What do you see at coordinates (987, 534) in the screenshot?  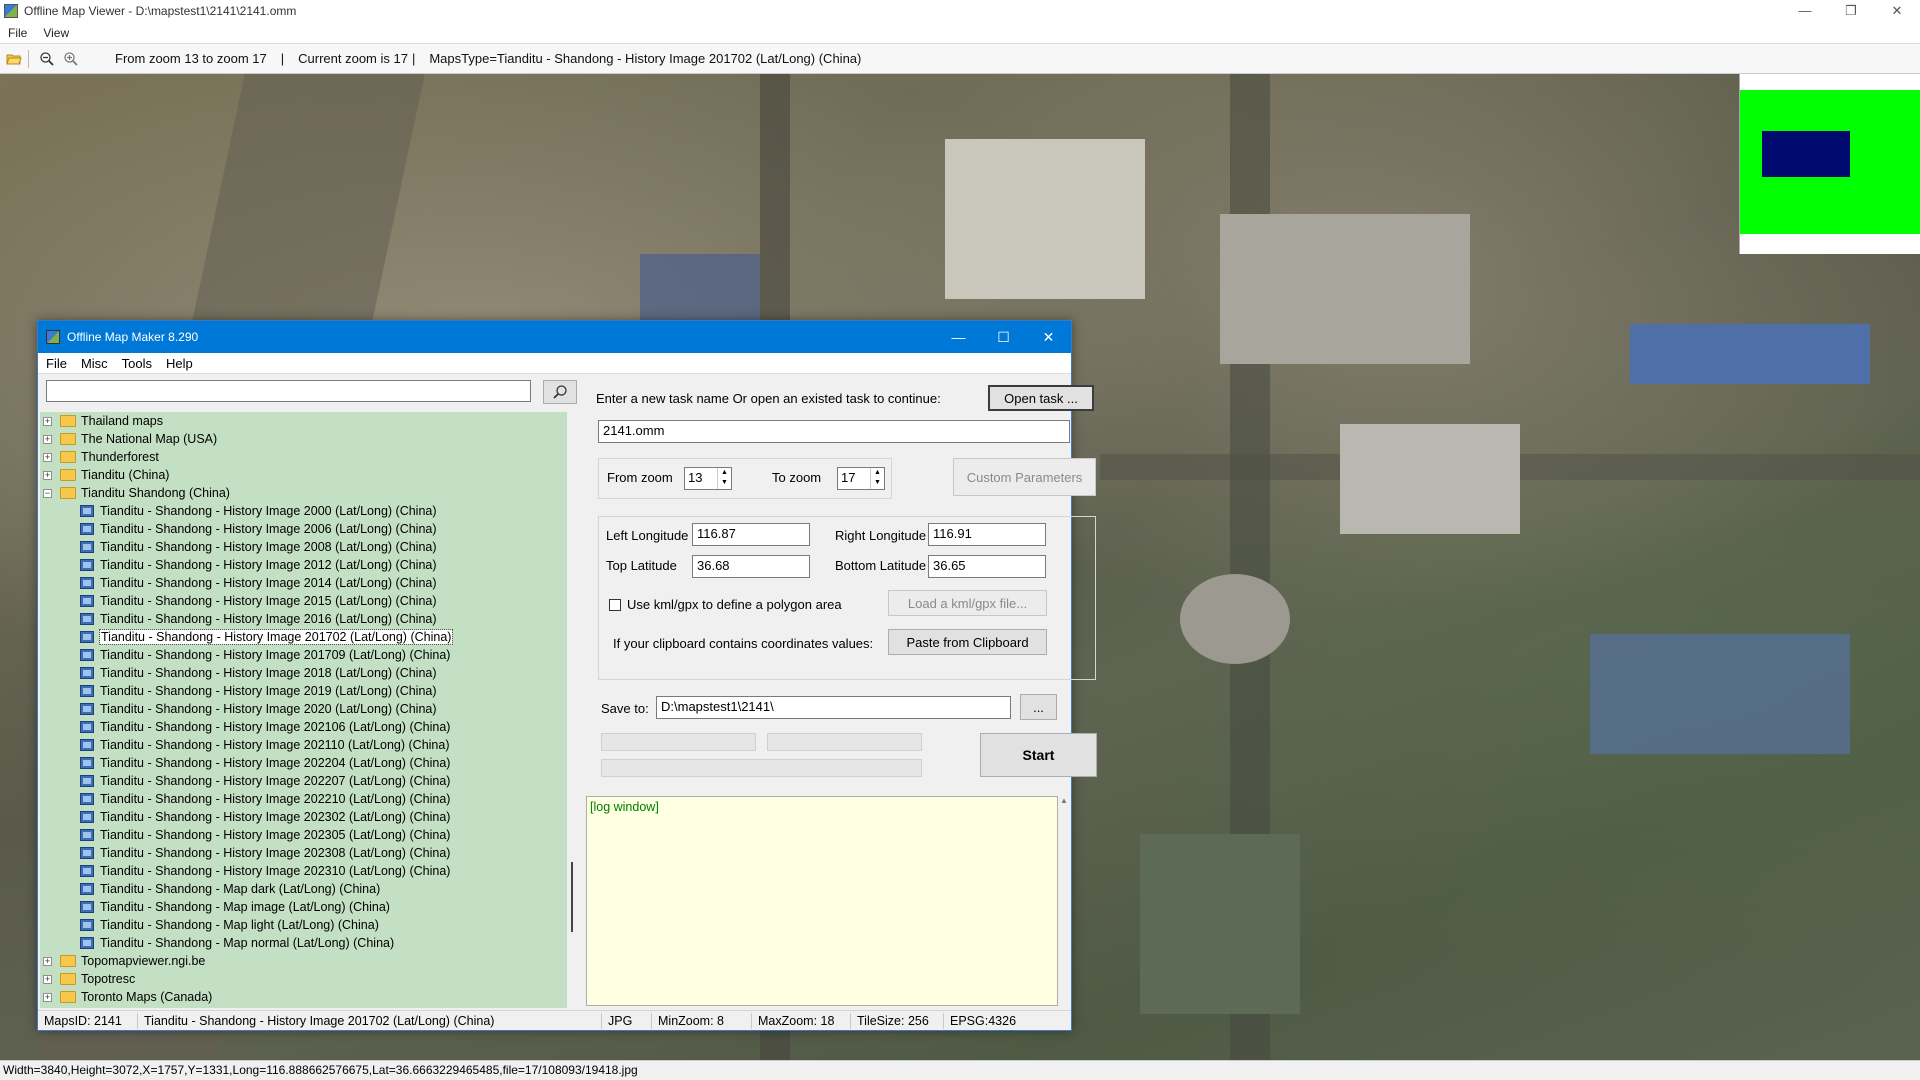 I see `right-longitude-input: 116.91` at bounding box center [987, 534].